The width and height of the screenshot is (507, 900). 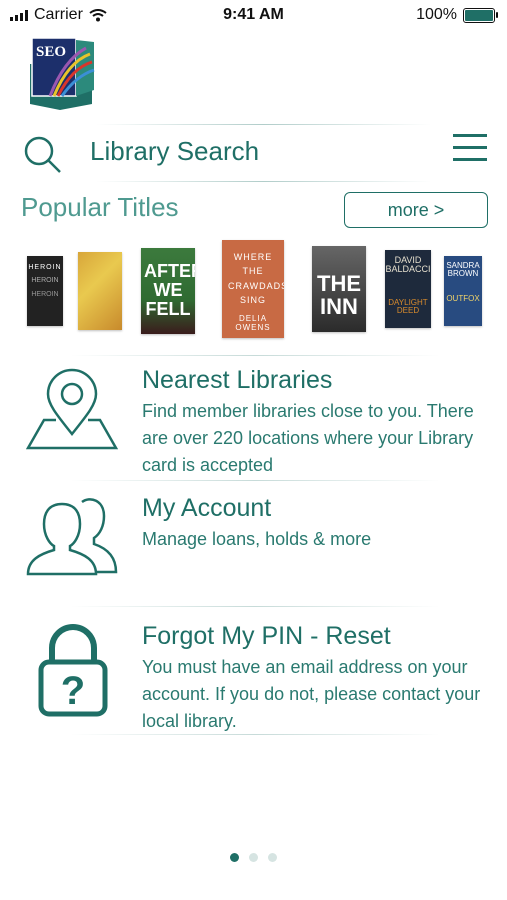 I want to click on book-cover: DAVID BALDACCI DAYLIGHT DEED, so click(x=408, y=289).